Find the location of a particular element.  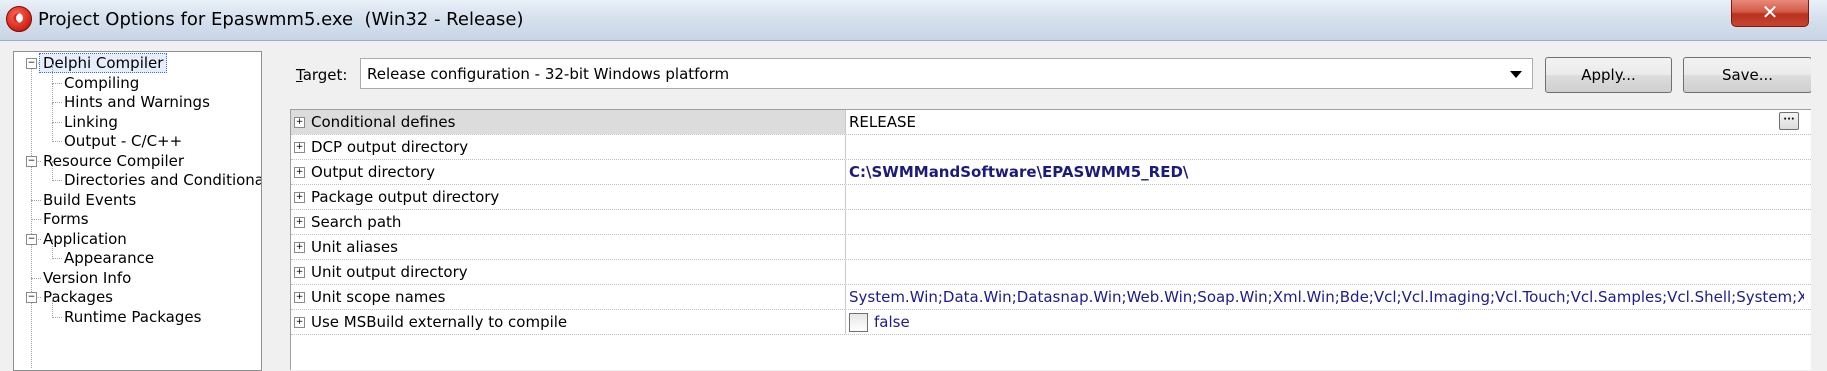

grid-name-cell: + Unit output directory is located at coordinates (568, 272).